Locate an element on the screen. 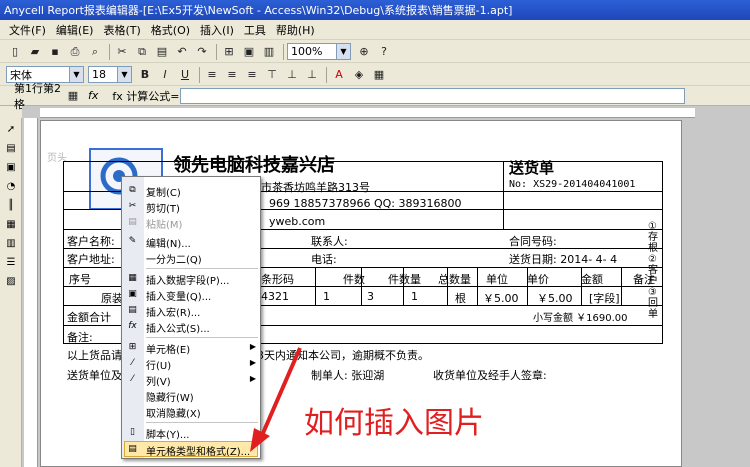  valign-top-icon: ⊤ is located at coordinates (272, 75).